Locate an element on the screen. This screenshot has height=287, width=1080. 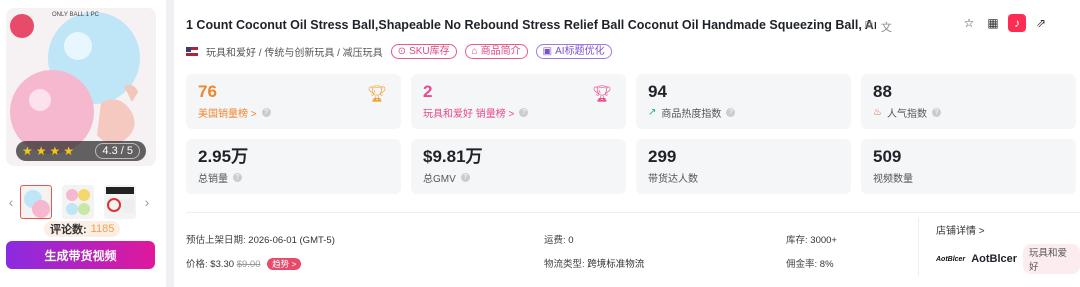
review-count: 1185 is located at coordinates (102, 229).